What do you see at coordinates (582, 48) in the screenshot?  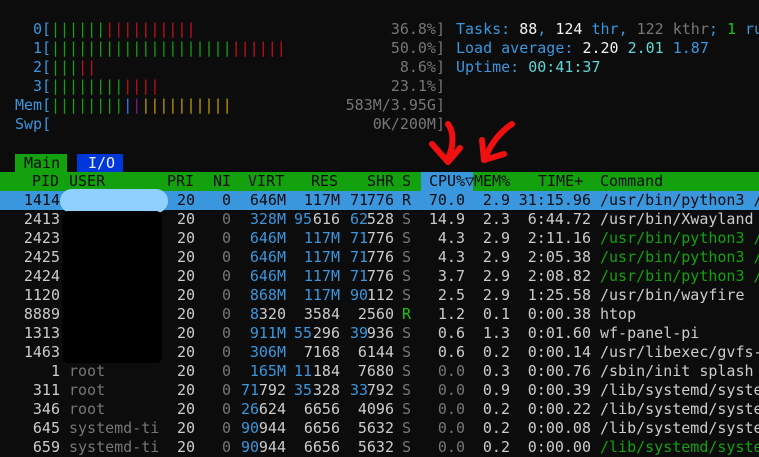 I see `load-average: Load average: 2.20 2.01 1.87` at bounding box center [582, 48].